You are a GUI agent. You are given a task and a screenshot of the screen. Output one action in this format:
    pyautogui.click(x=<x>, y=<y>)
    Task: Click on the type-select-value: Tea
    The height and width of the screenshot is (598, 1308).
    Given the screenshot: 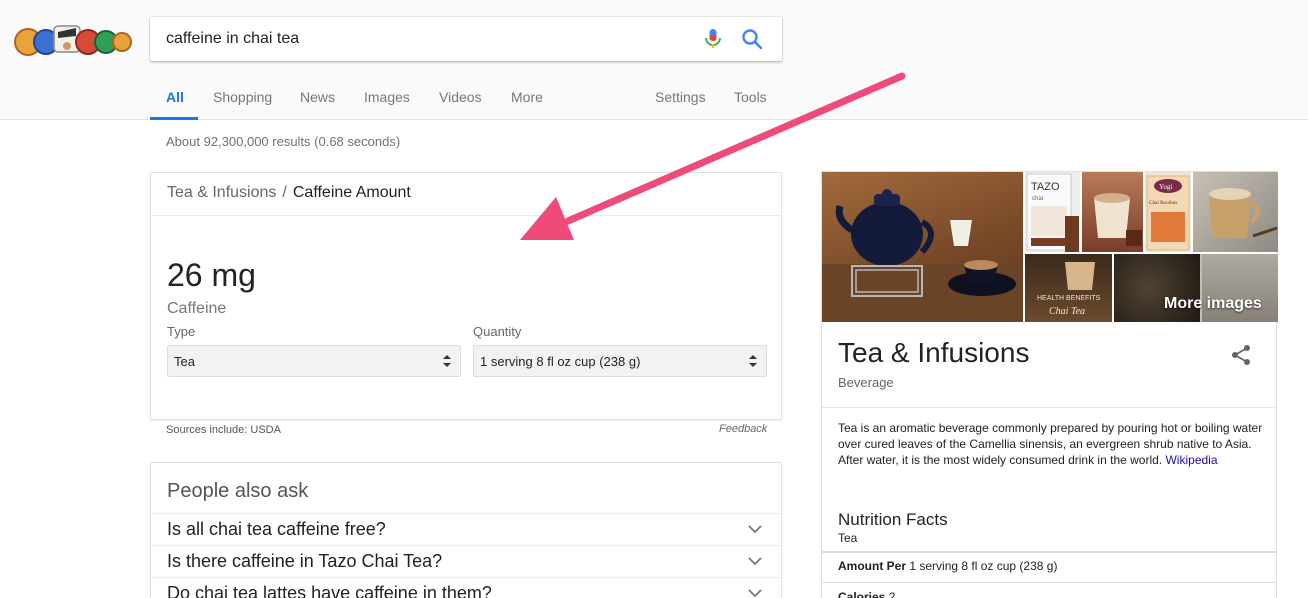 What is the action you would take?
    pyautogui.click(x=184, y=361)
    